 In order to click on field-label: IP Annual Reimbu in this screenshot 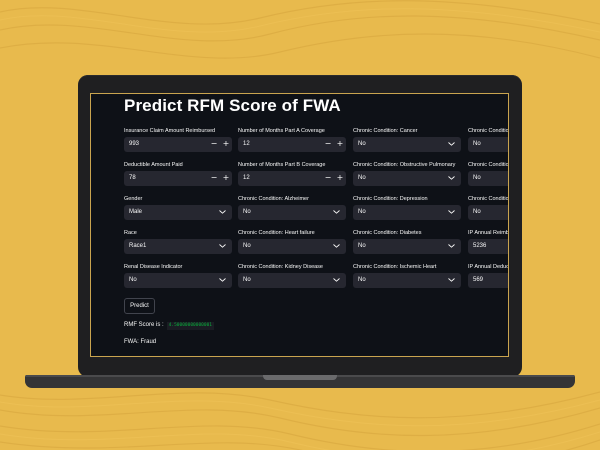, I will do `click(488, 233)`.